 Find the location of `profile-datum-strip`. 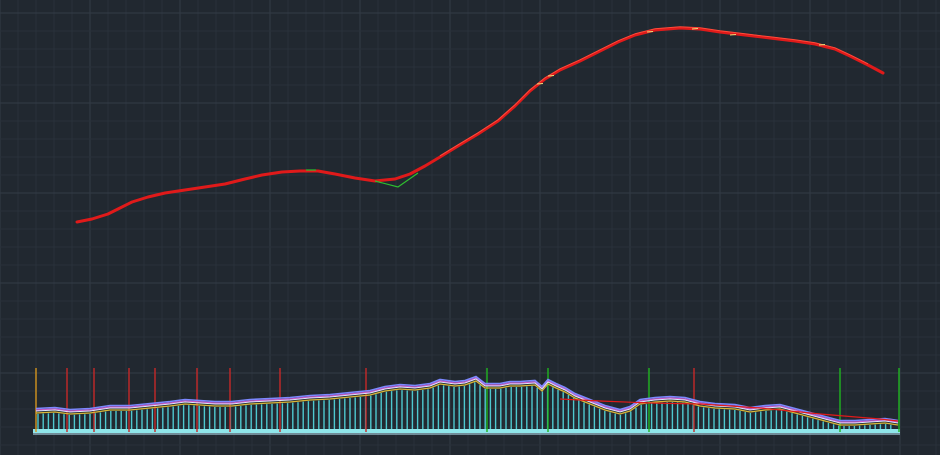

profile-datum-strip is located at coordinates (466, 431).